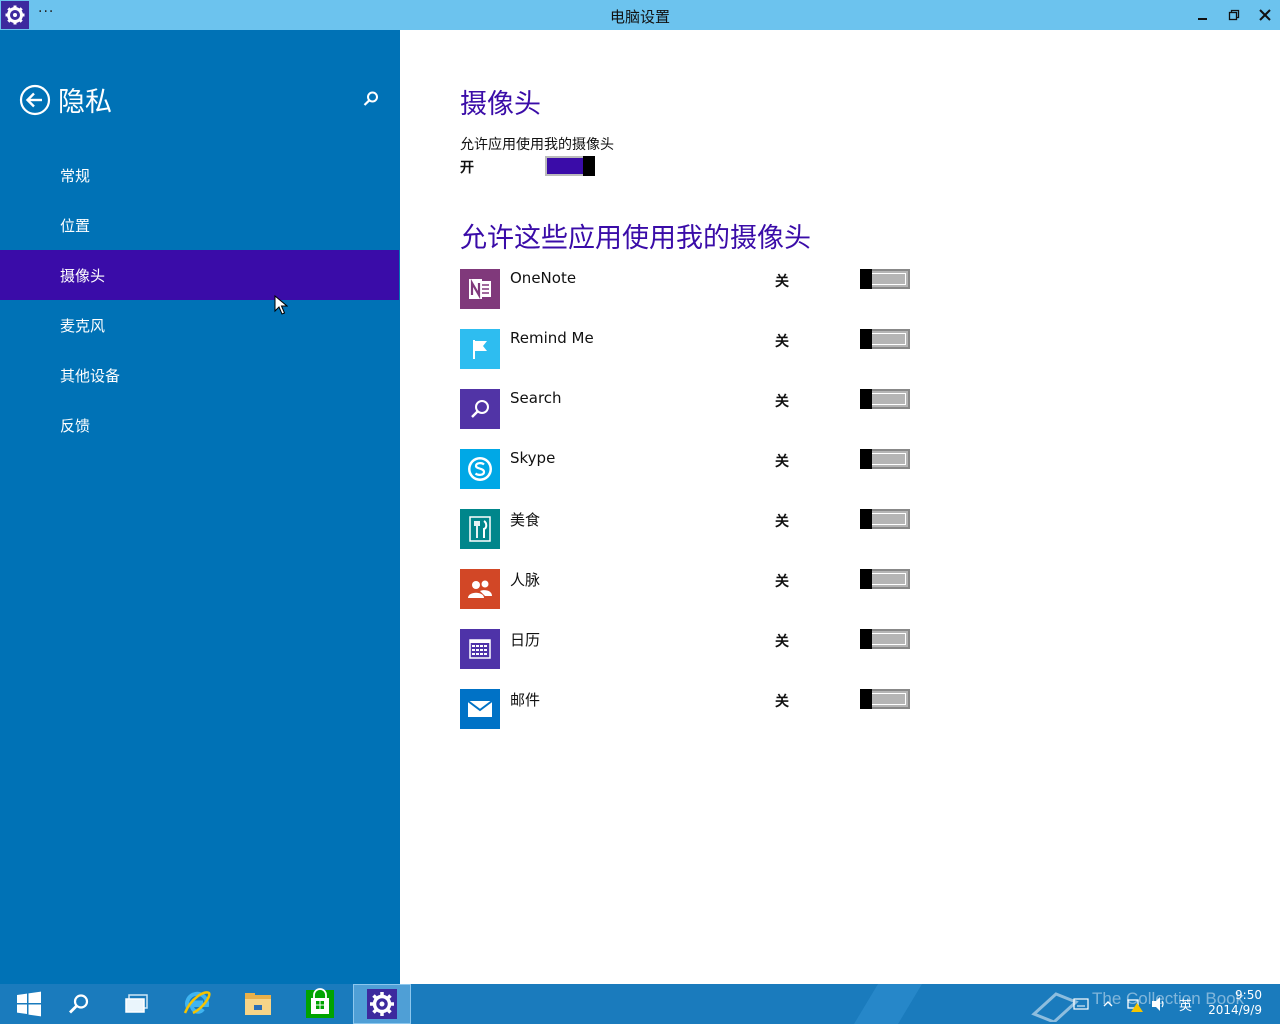  Describe the element at coordinates (690, 349) in the screenshot. I see `app-row-remind-me: Remind Me 关` at that location.